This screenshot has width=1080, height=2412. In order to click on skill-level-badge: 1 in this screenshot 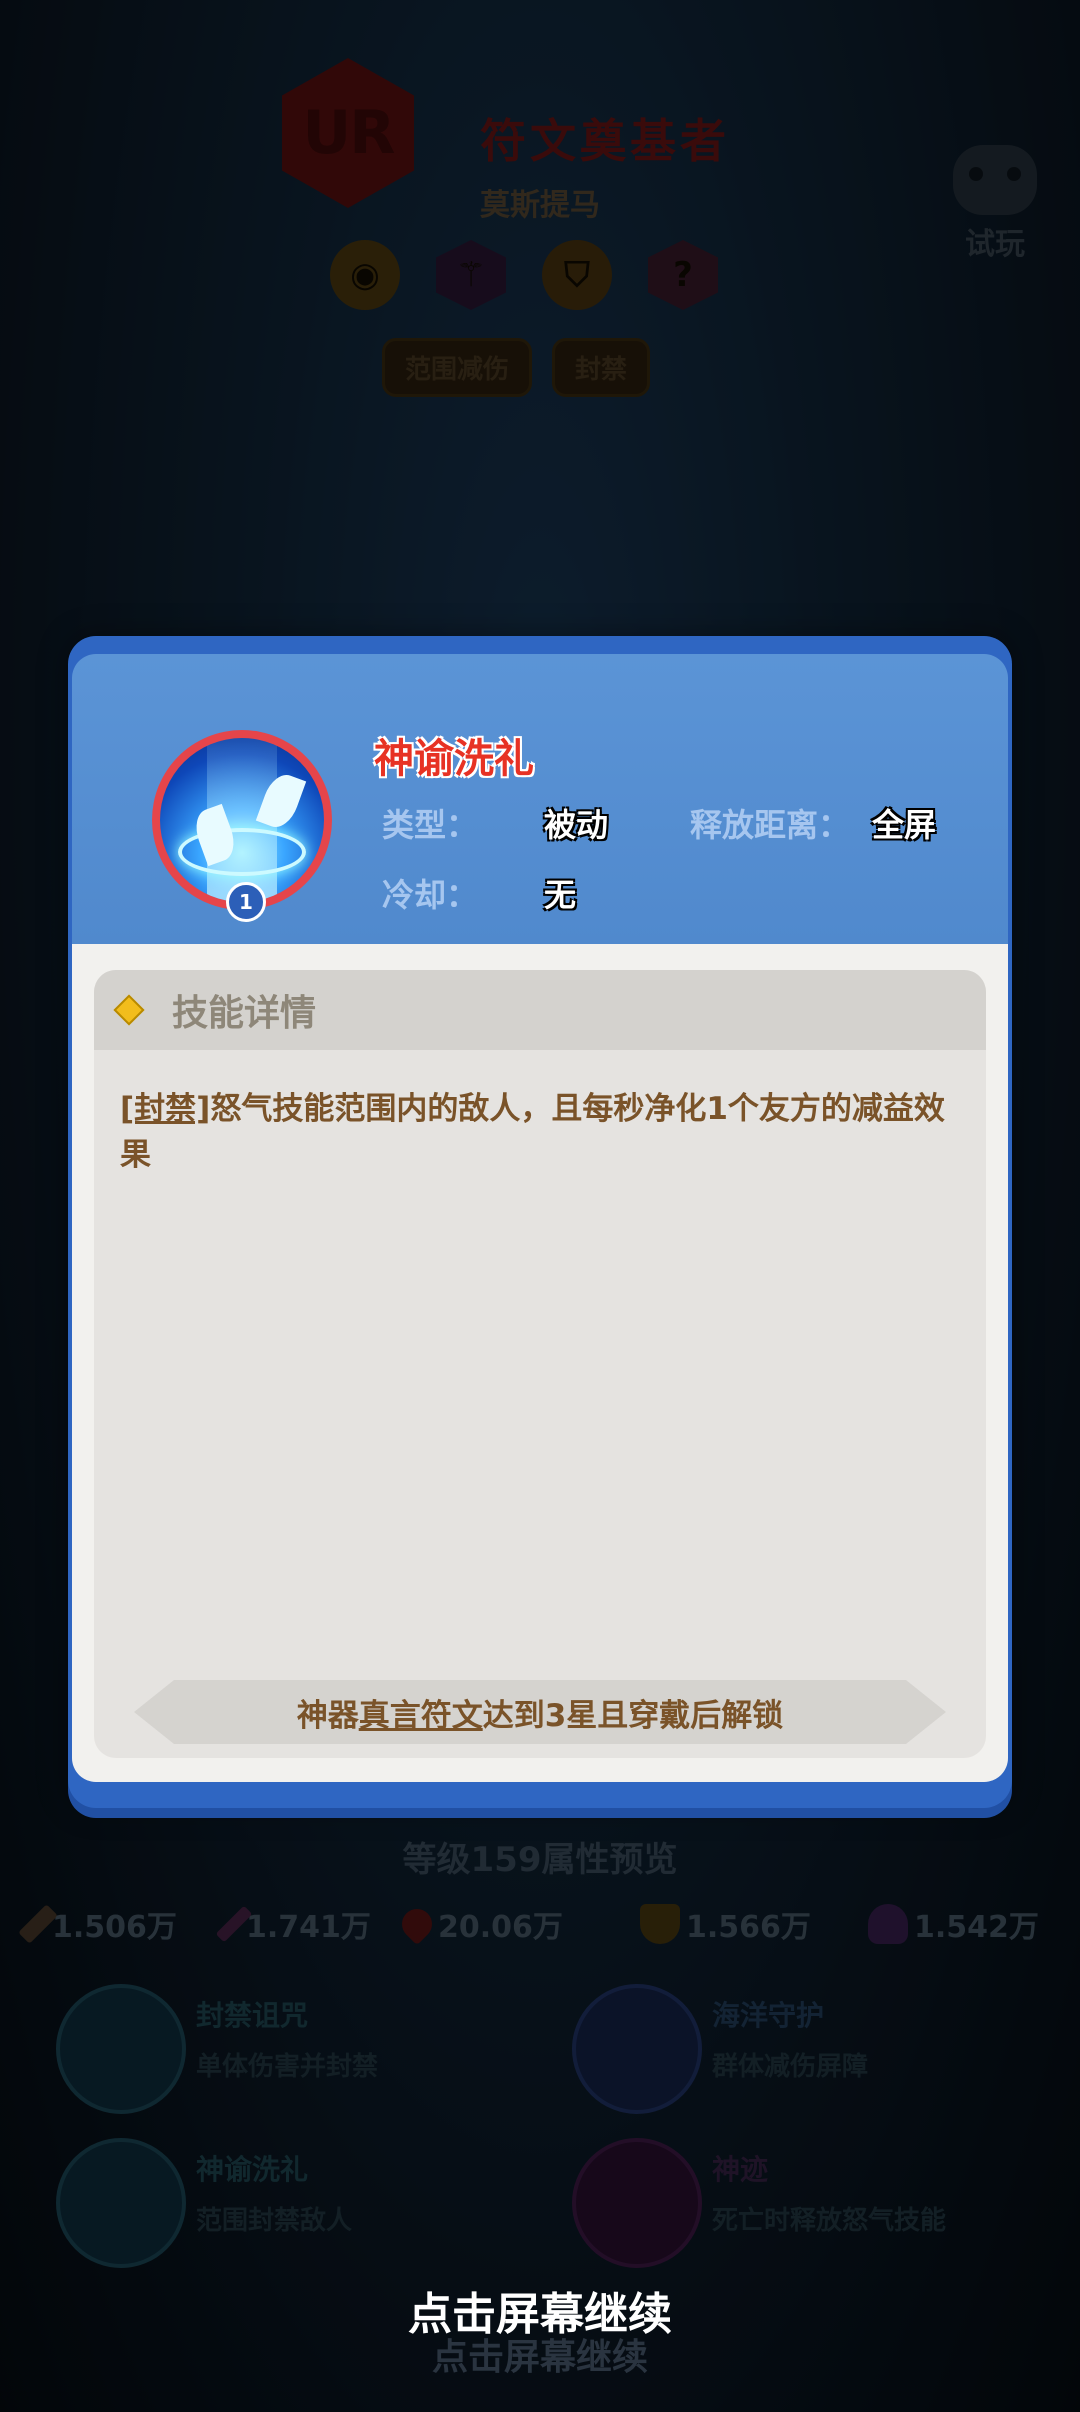, I will do `click(246, 902)`.